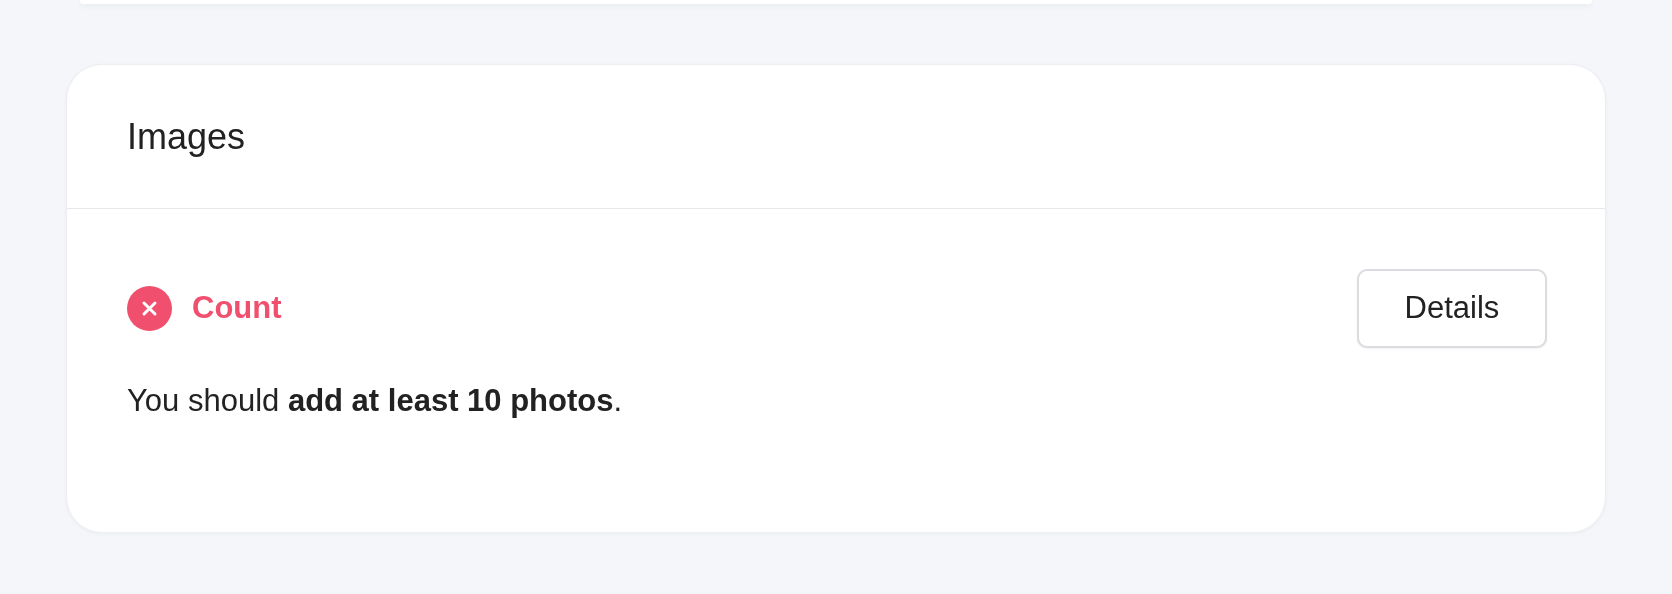  What do you see at coordinates (1452, 308) in the screenshot?
I see `details-button: Details` at bounding box center [1452, 308].